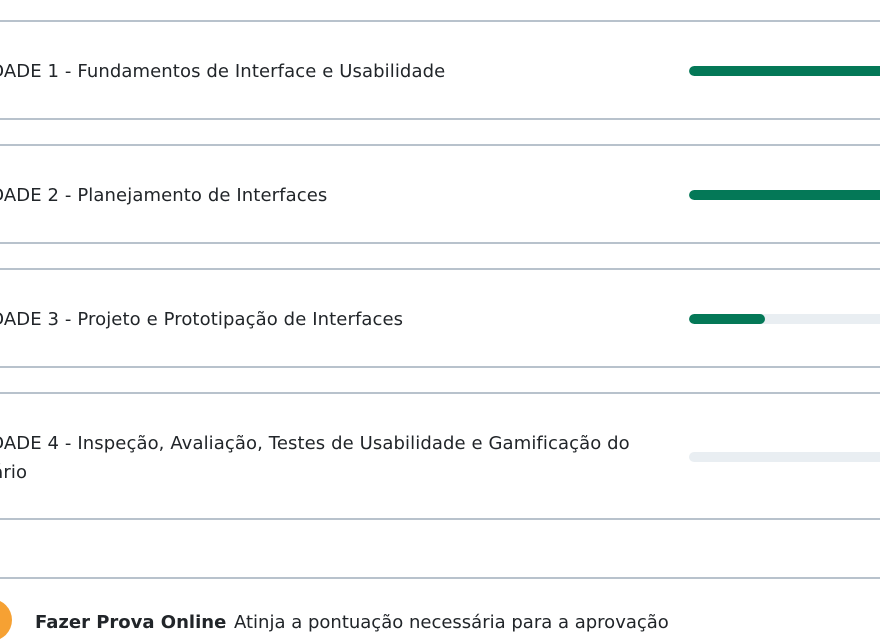  Describe the element at coordinates (130, 622) in the screenshot. I see `exam-title: Fazer Prova Online` at that location.